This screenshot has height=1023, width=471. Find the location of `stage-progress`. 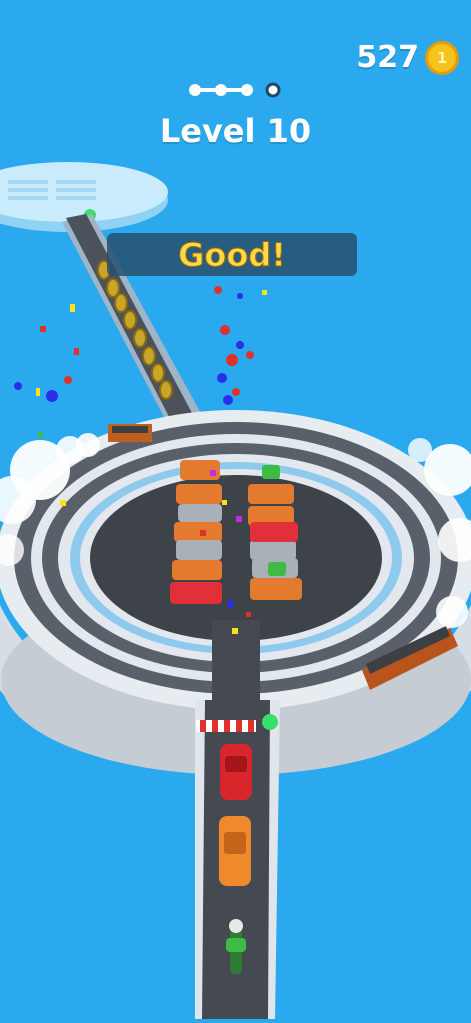

stage-progress is located at coordinates (235, 90).